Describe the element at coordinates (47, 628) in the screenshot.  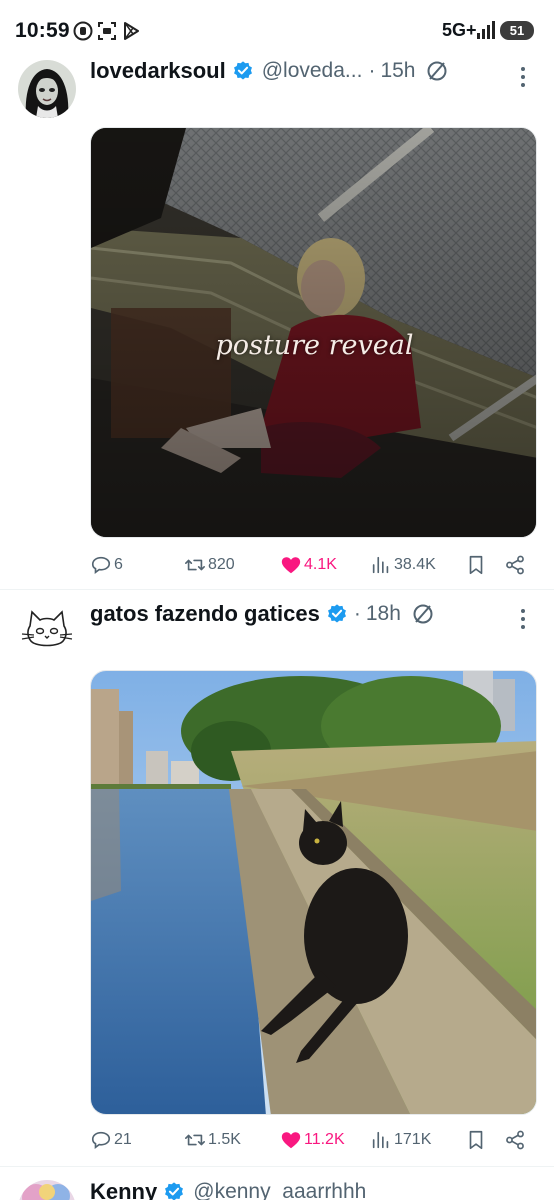
I see `cat-doodle-avatar-icon` at that location.